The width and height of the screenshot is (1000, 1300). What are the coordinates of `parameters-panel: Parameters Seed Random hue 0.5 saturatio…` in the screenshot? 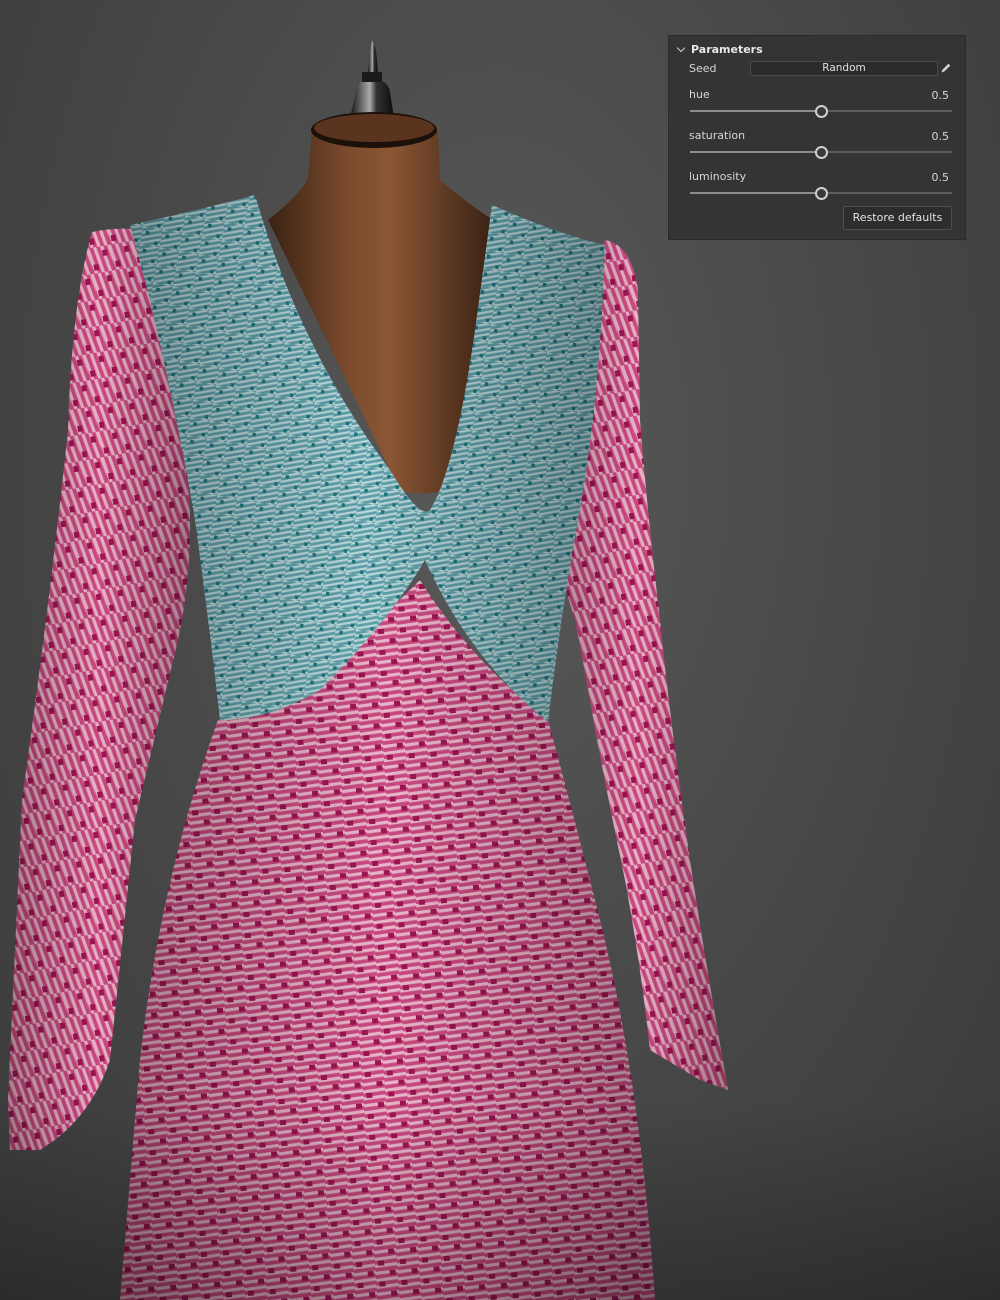 It's located at (817, 137).